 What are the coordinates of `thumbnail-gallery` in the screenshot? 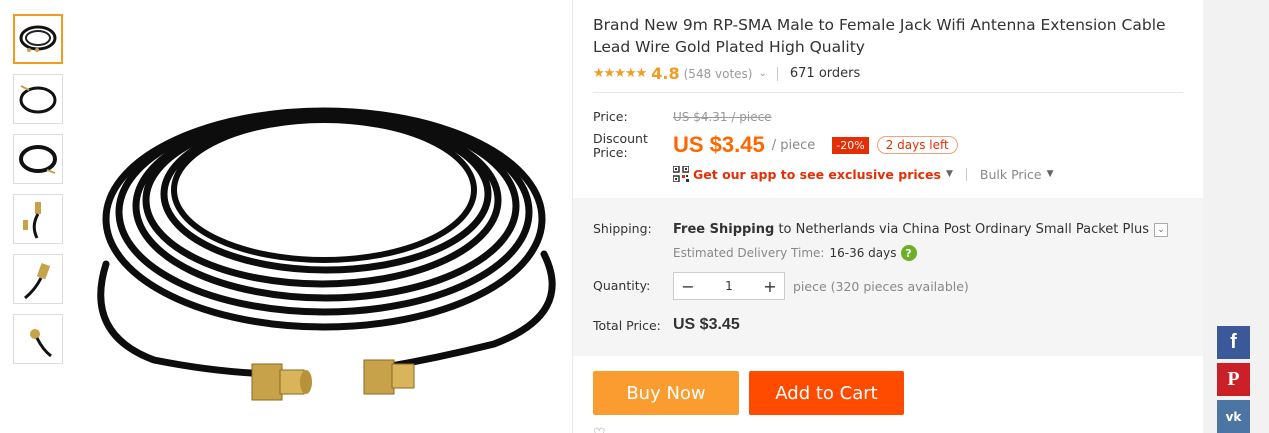 It's located at (38, 194).